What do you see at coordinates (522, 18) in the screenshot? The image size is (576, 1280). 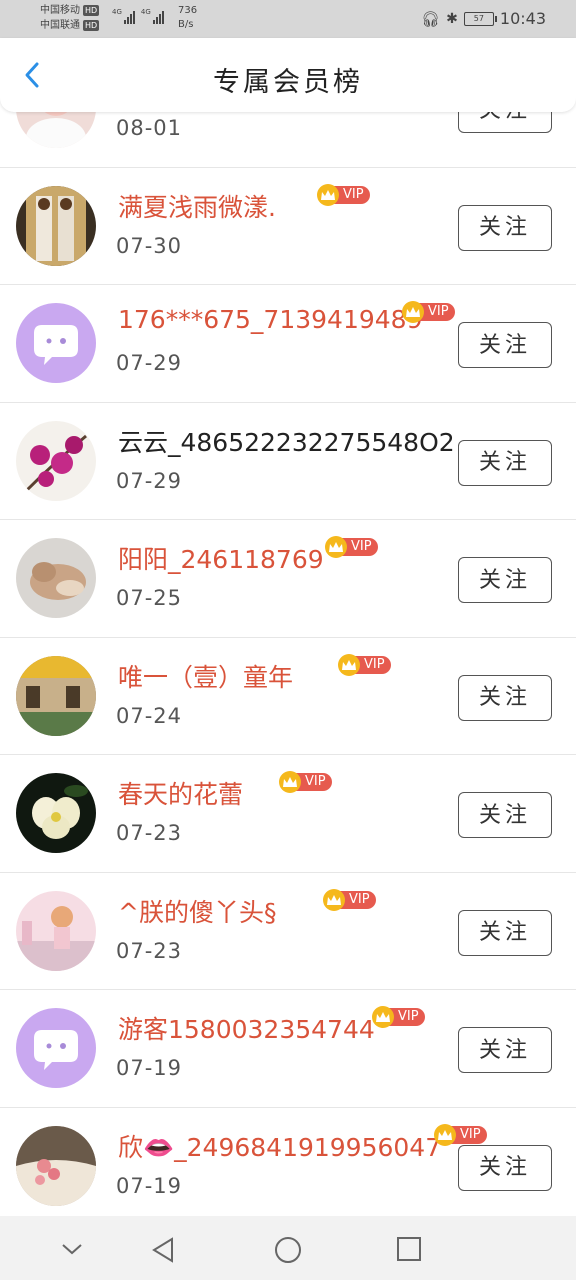 I see `clock: 10:43` at bounding box center [522, 18].